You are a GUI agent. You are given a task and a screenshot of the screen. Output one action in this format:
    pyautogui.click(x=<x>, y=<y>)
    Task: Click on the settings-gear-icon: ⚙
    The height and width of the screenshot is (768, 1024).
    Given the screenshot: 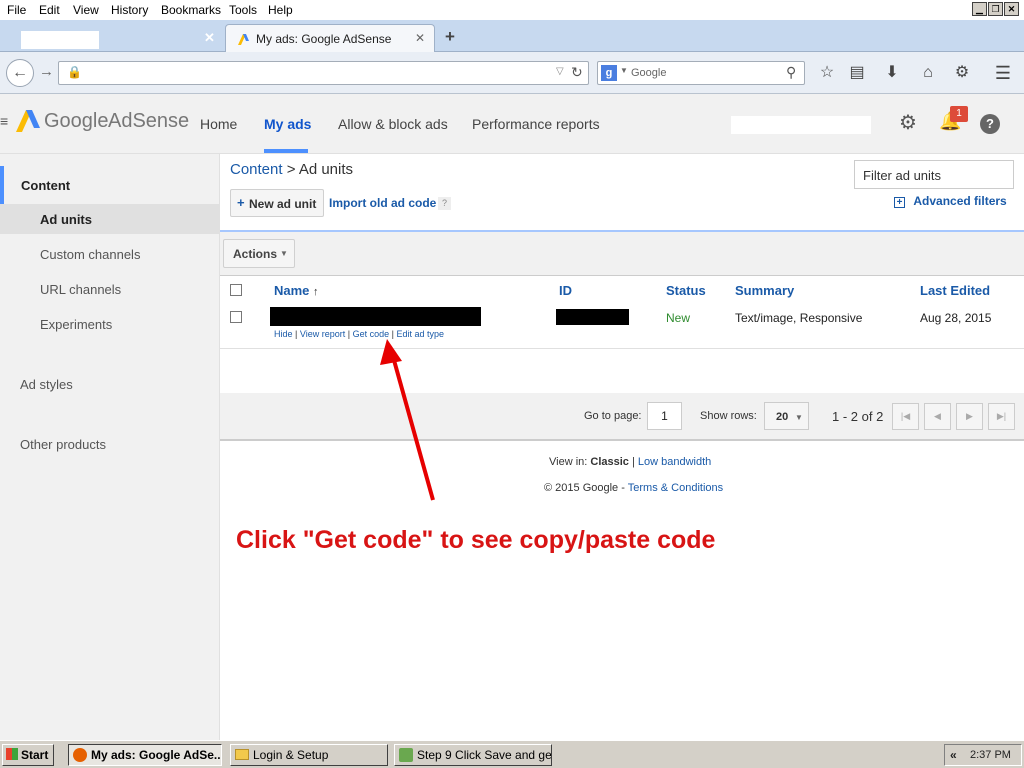 What is the action you would take?
    pyautogui.click(x=908, y=122)
    